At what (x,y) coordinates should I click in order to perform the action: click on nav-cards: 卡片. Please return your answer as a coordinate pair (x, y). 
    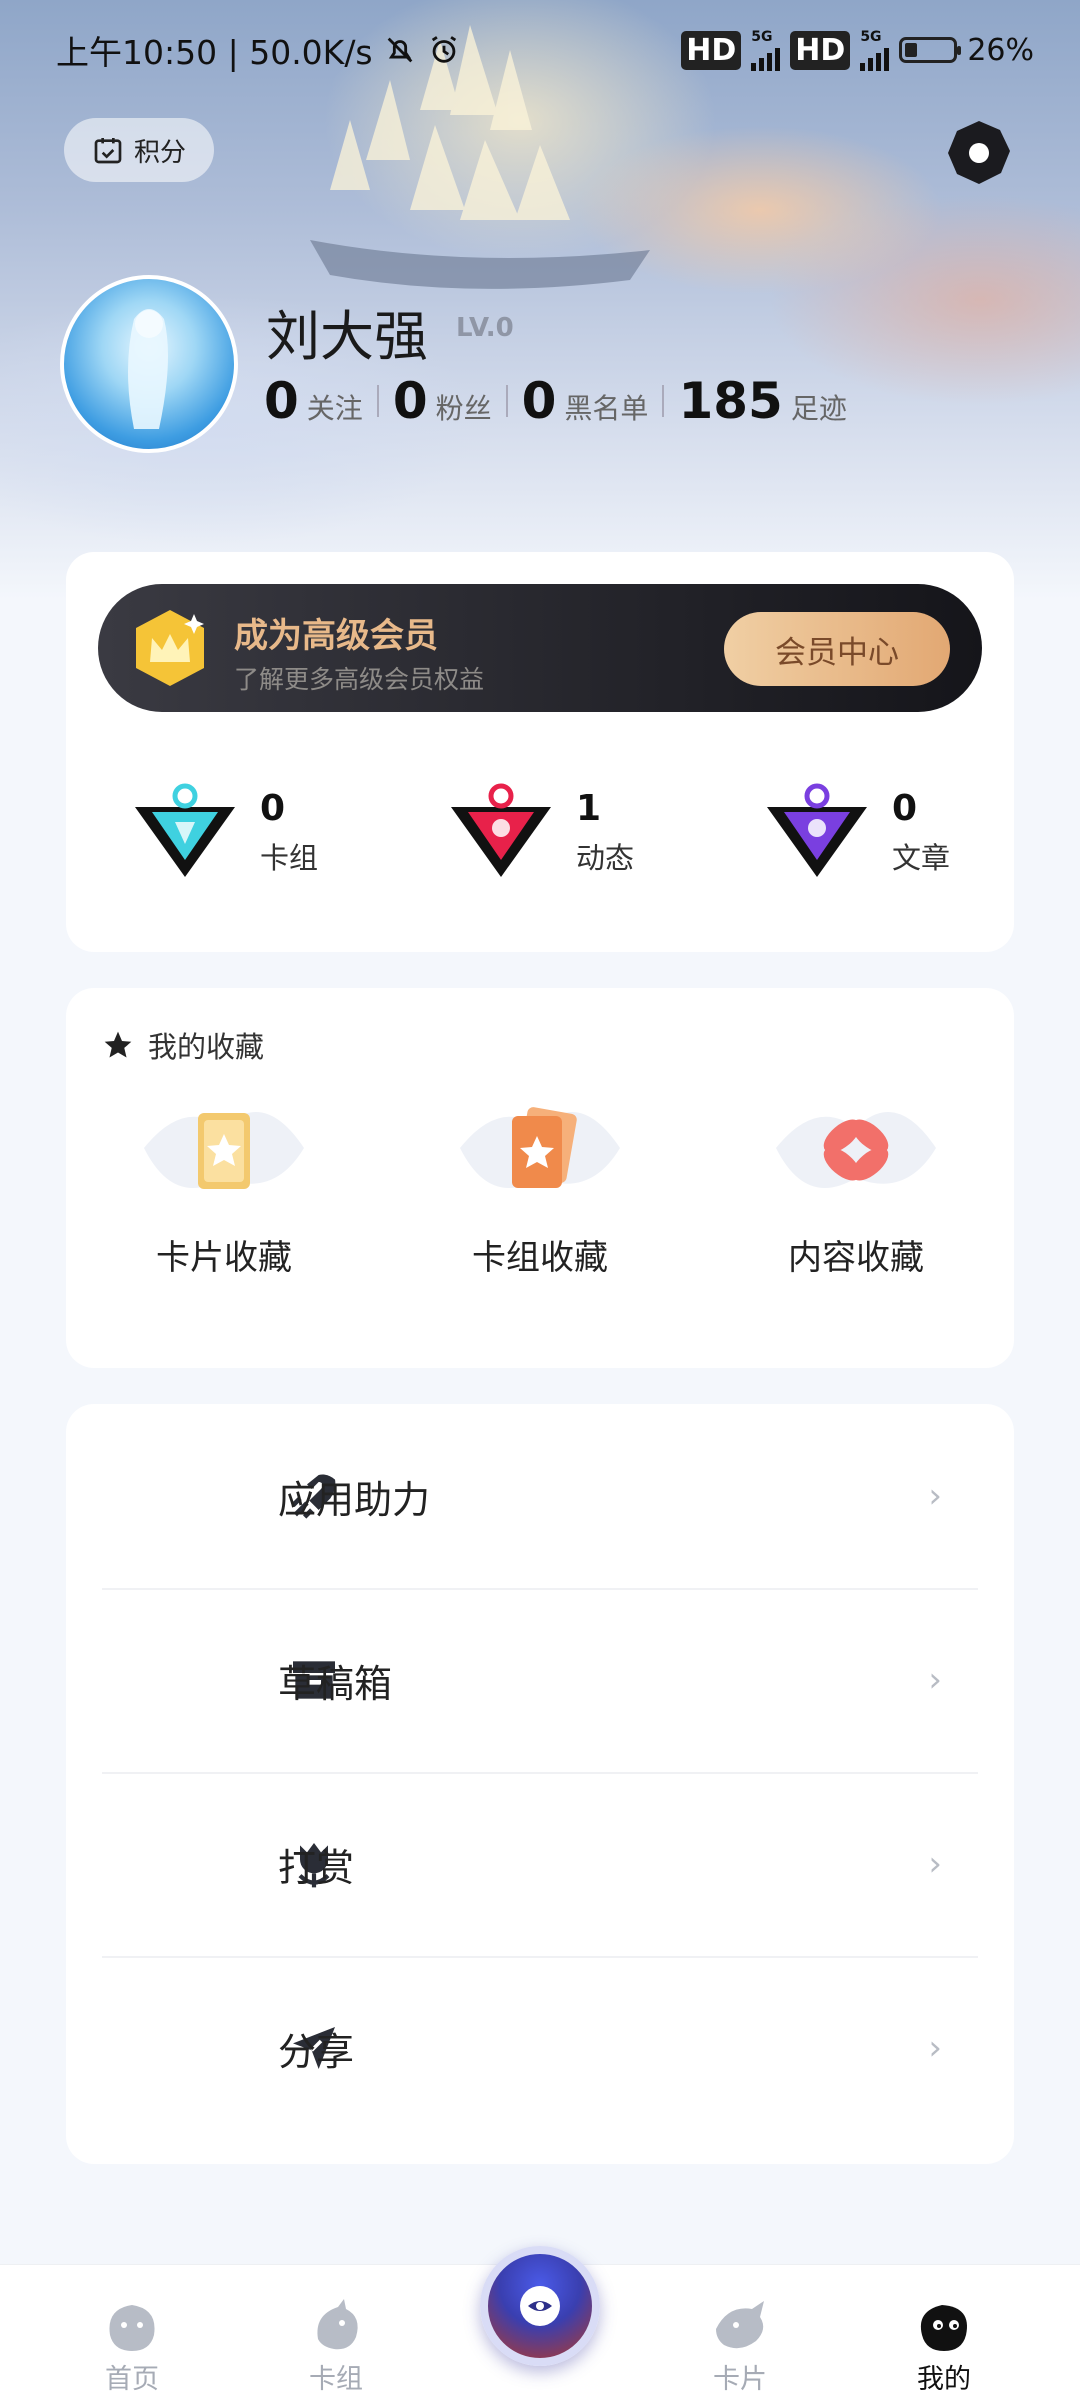
    Looking at the image, I should click on (740, 2345).